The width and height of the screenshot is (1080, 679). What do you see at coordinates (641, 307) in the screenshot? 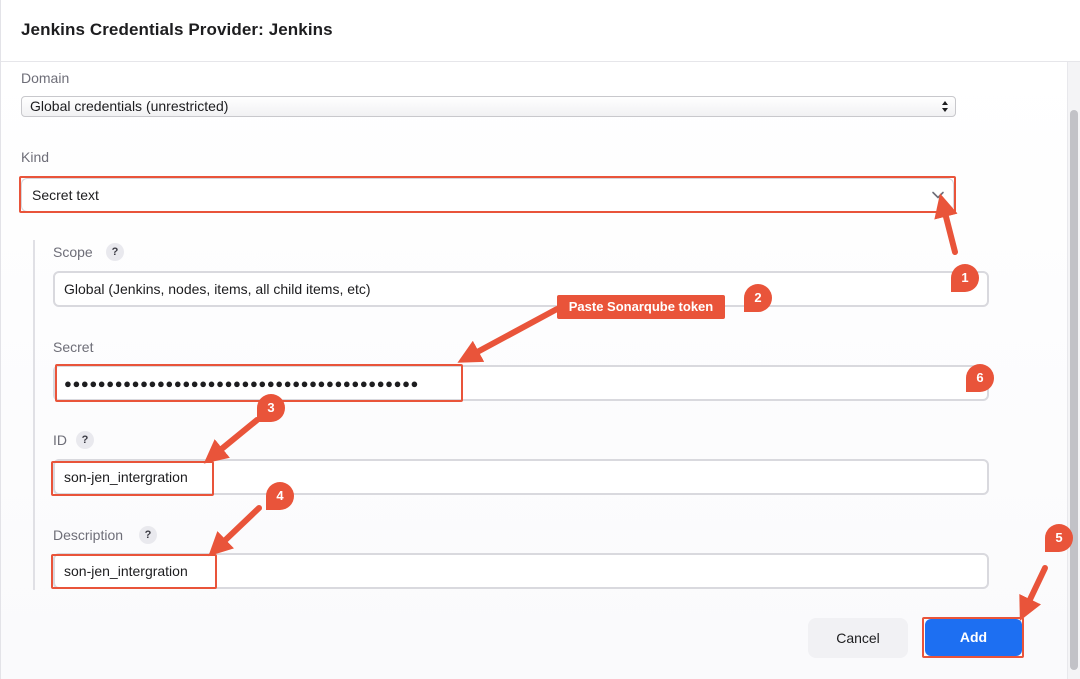
I see `annotation-callout: Paste Sonarqube token` at bounding box center [641, 307].